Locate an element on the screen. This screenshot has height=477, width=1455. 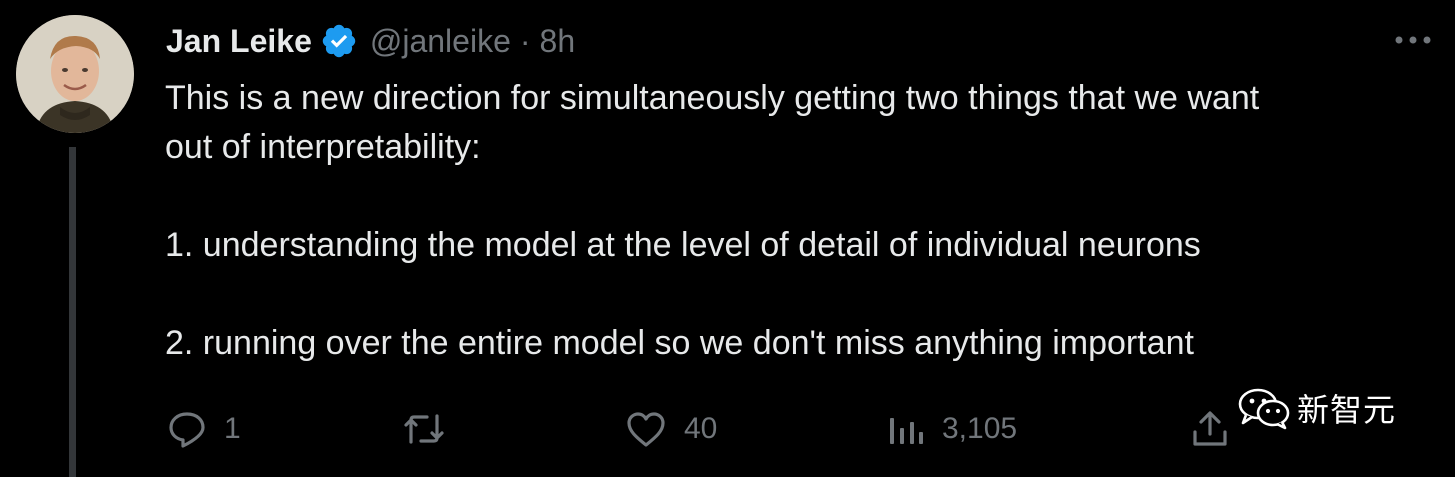
reply-count: 1 is located at coordinates (232, 428).